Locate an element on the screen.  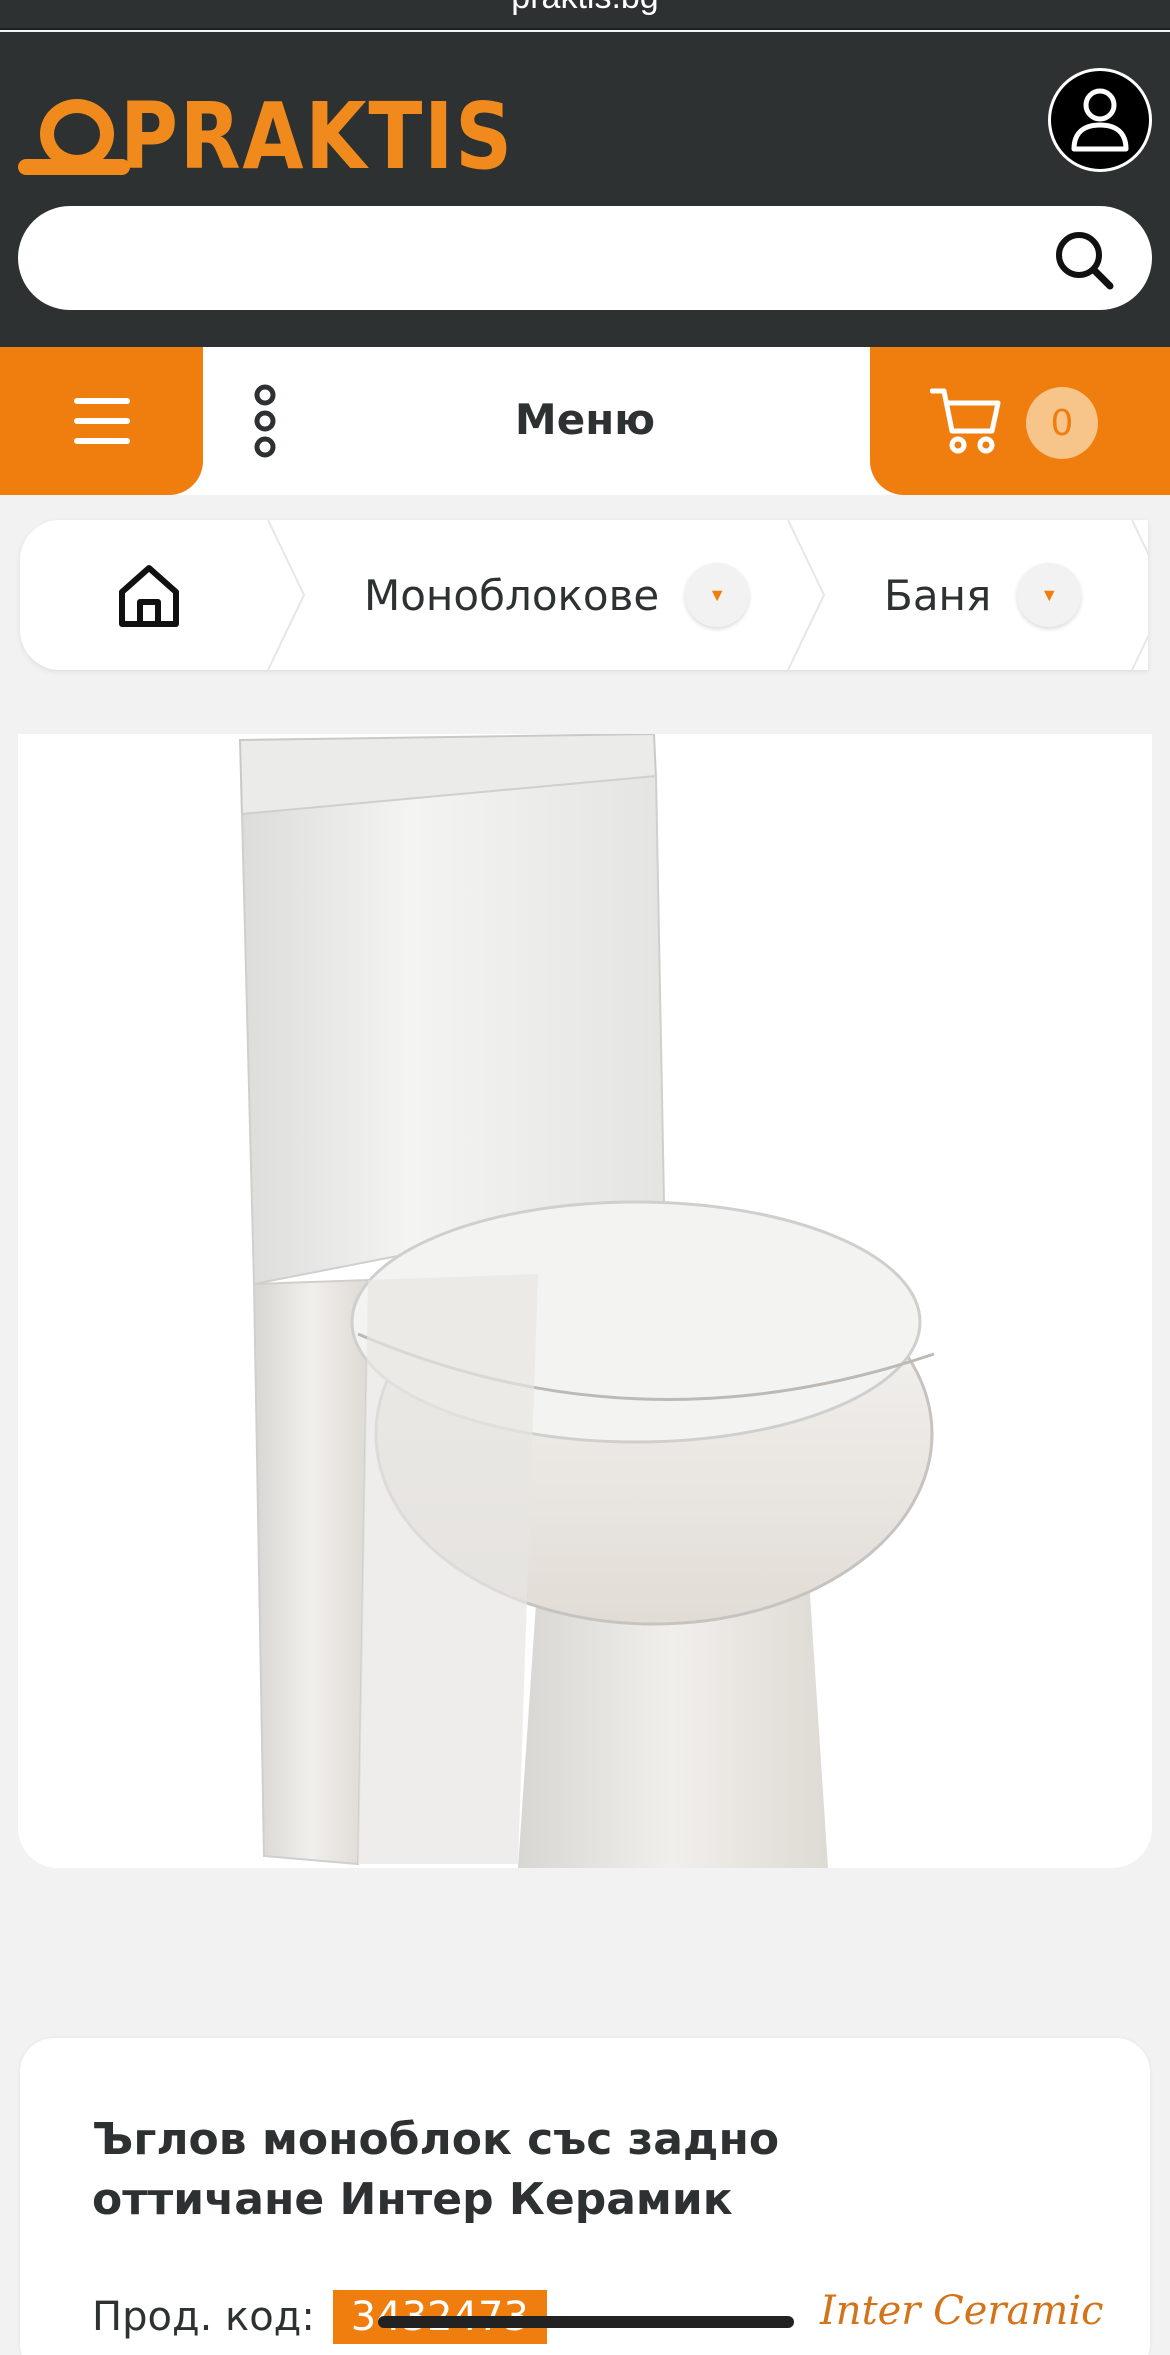
account-button is located at coordinates (1100, 120).